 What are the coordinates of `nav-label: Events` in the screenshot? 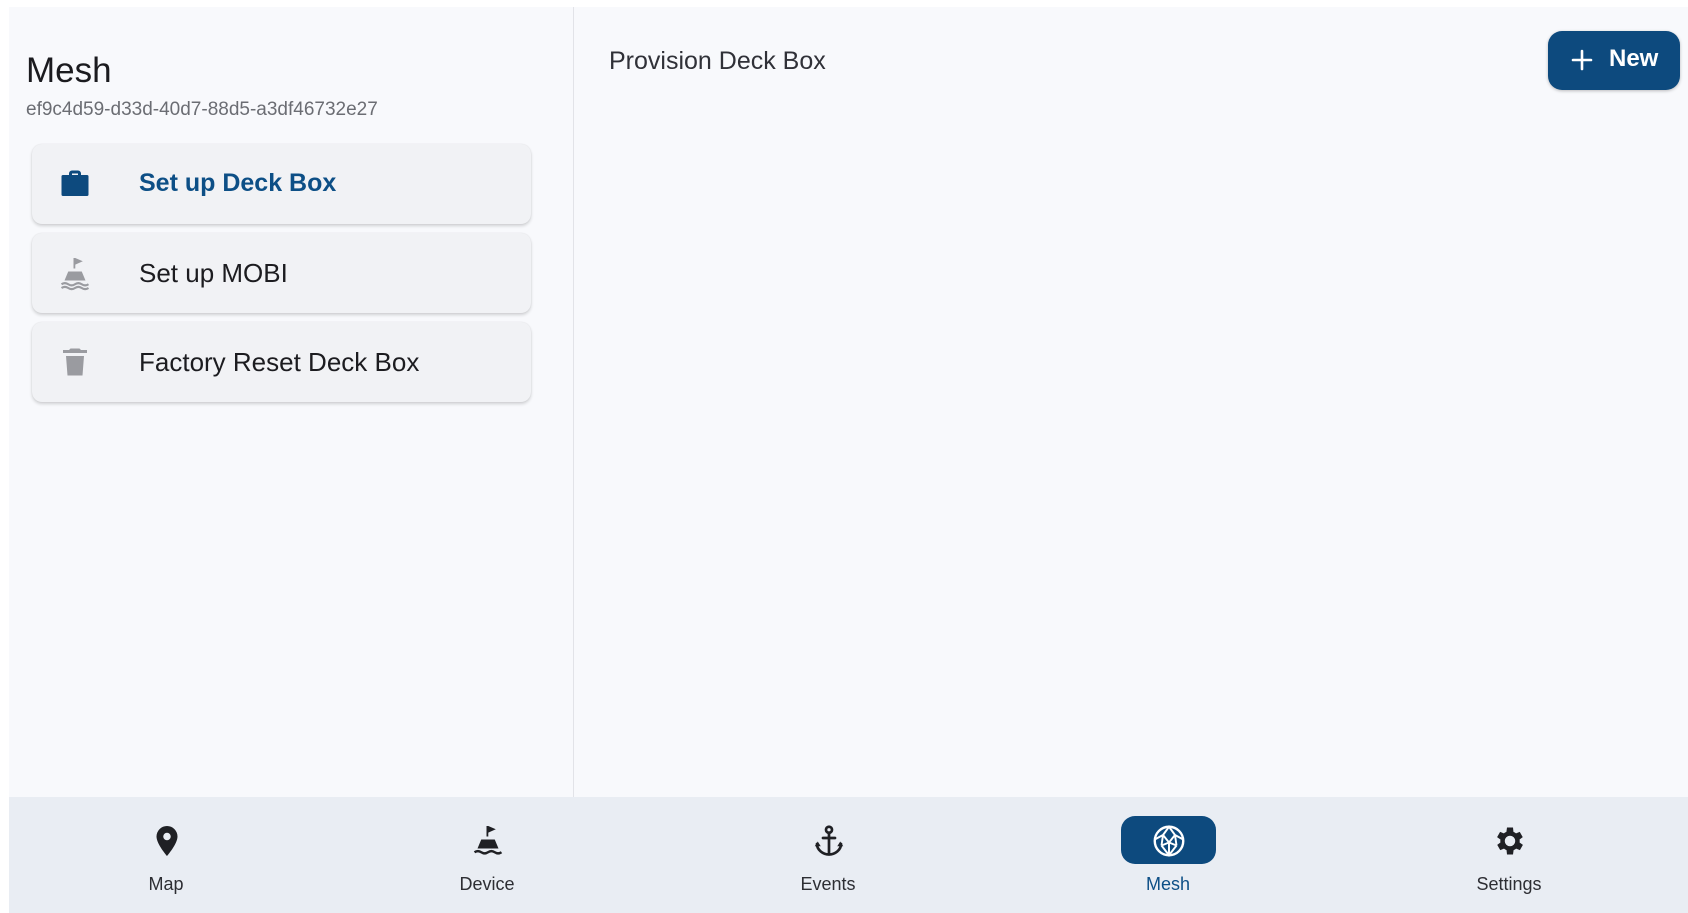 It's located at (828, 884).